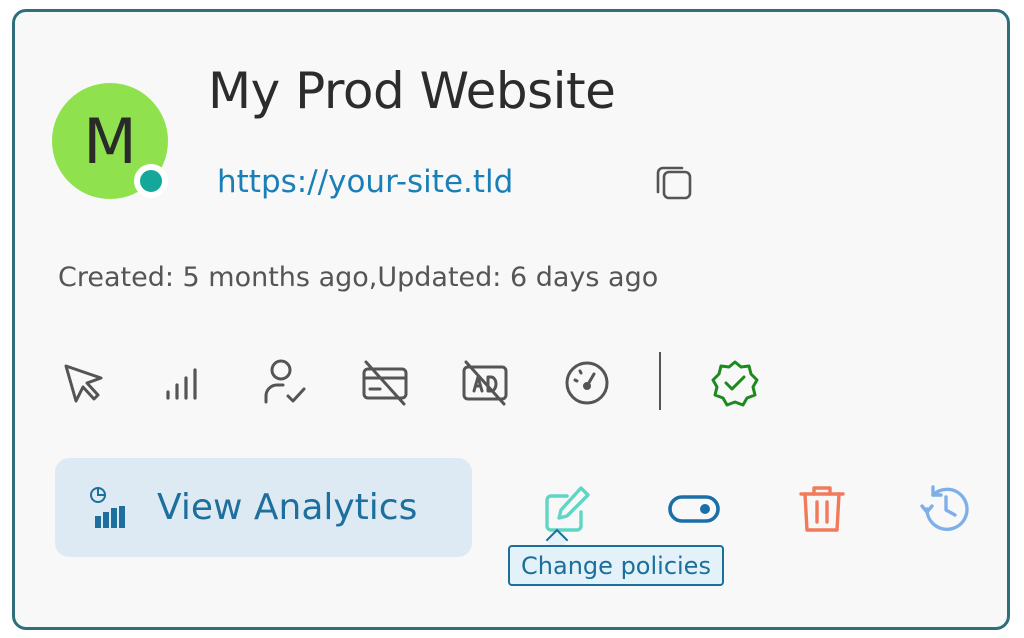 The height and width of the screenshot is (638, 1024). What do you see at coordinates (110, 141) in the screenshot?
I see `avatar-letter: M` at bounding box center [110, 141].